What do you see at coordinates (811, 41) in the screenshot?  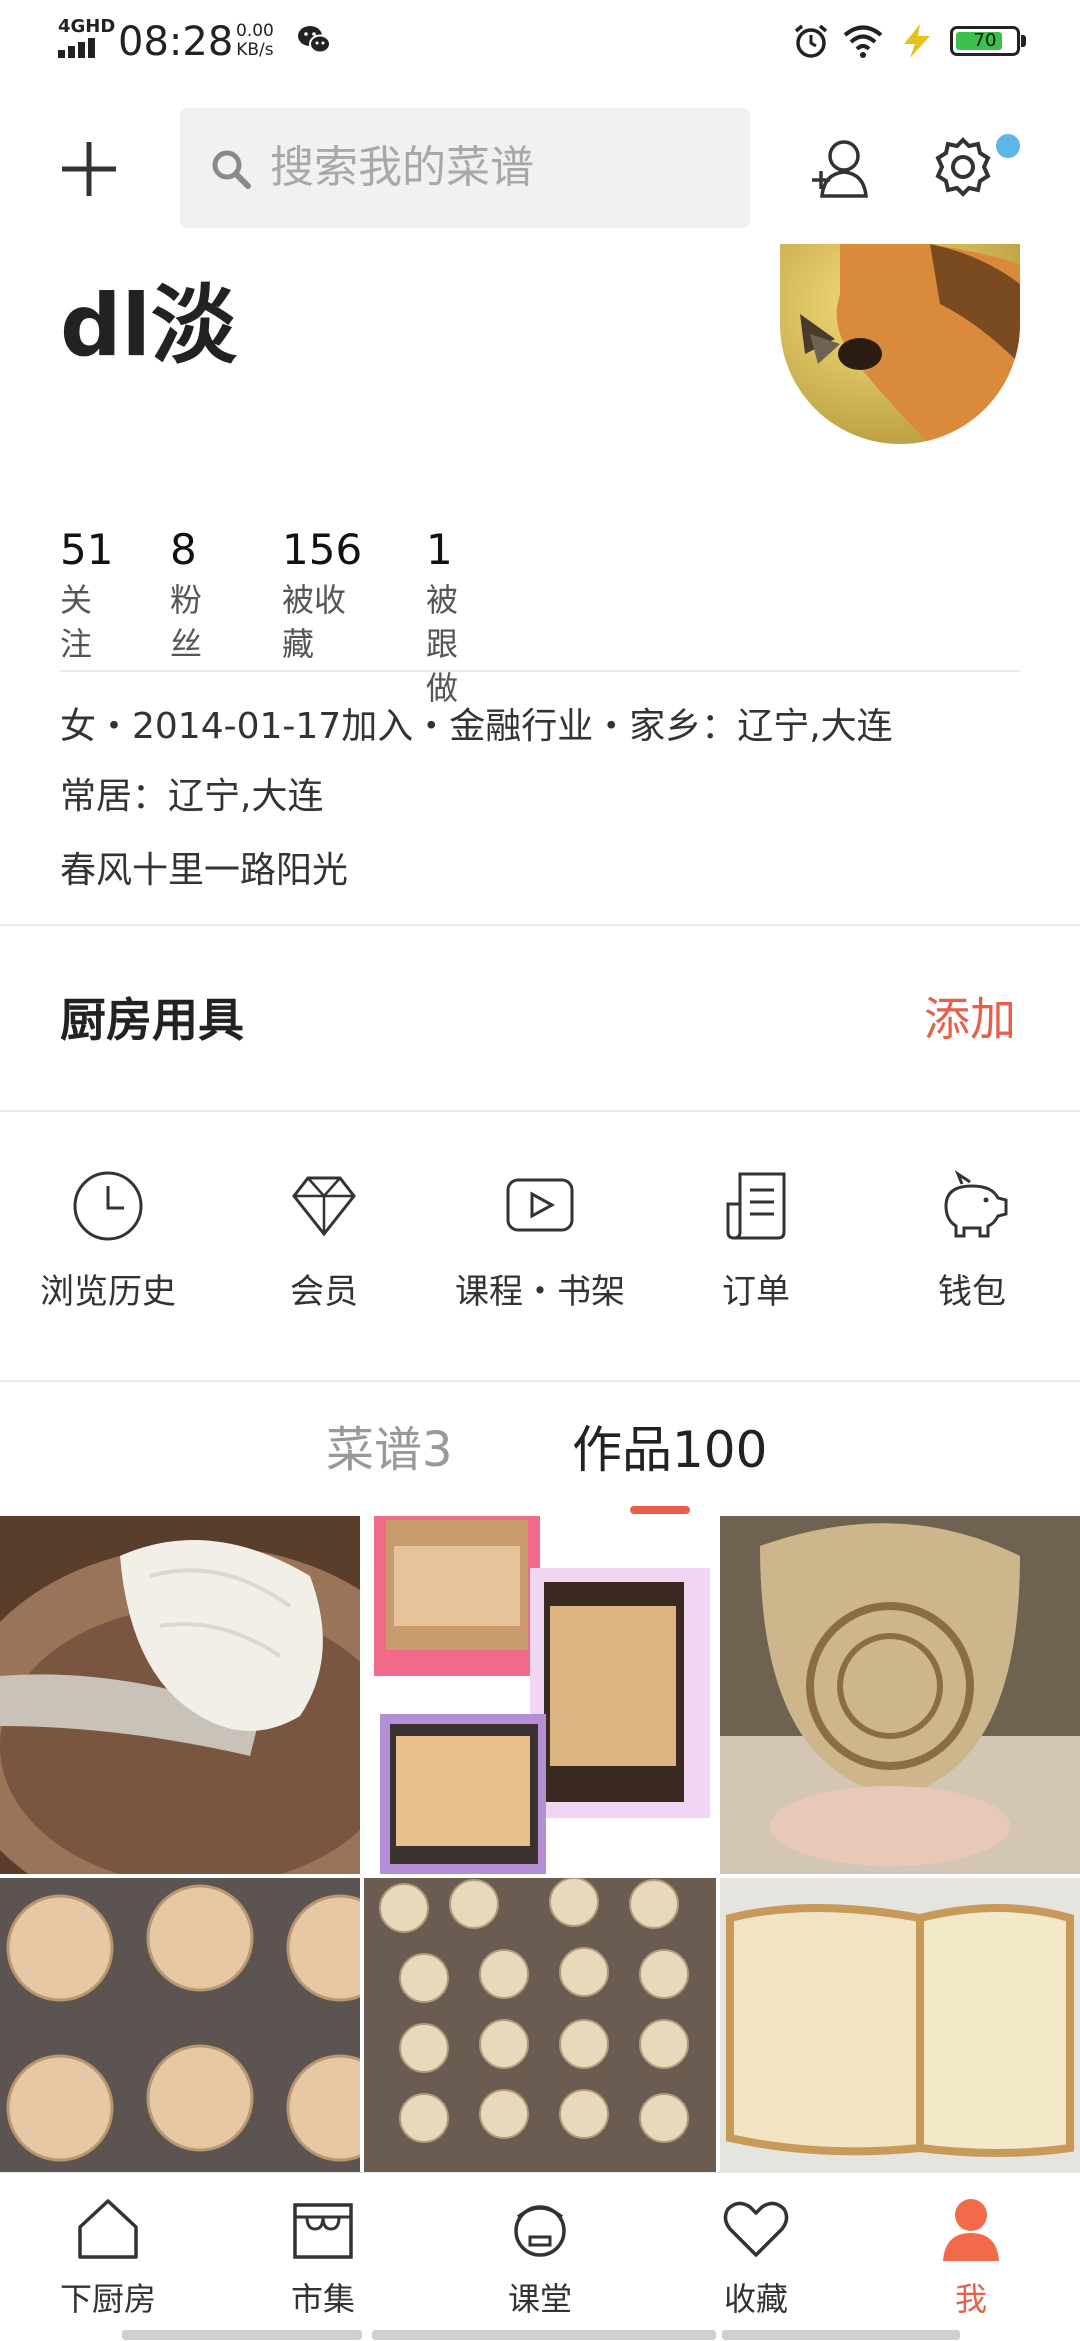 I see `alarm-icon` at bounding box center [811, 41].